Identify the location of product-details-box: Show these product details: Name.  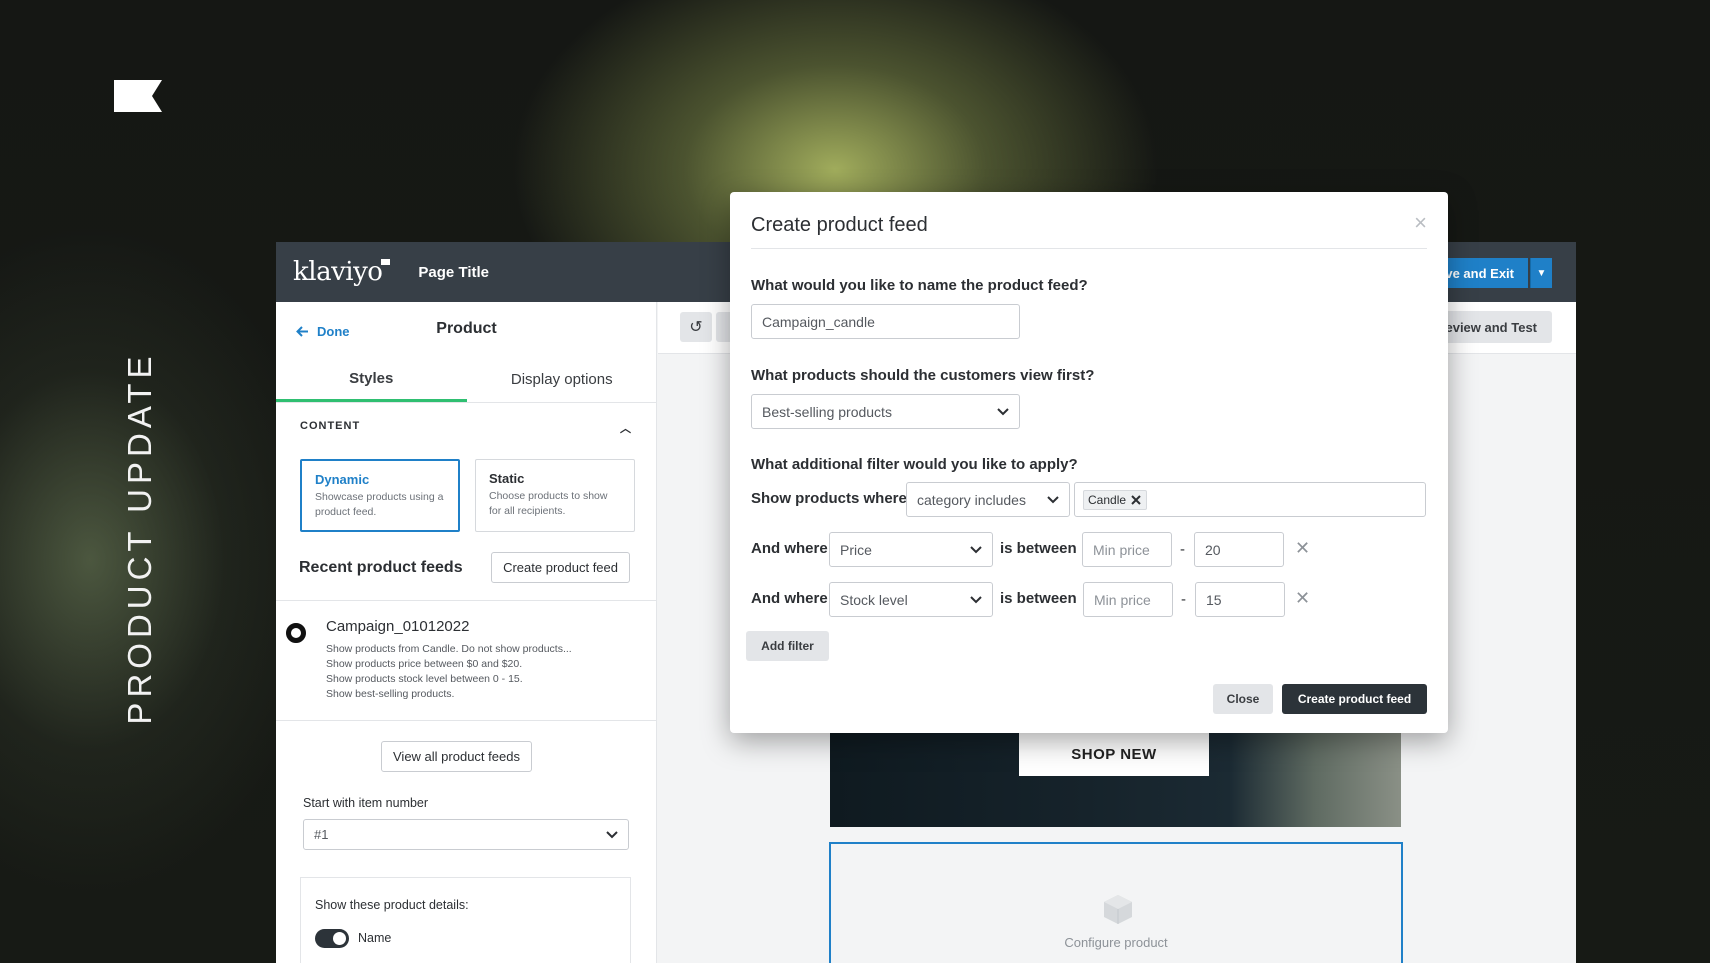
(465, 920).